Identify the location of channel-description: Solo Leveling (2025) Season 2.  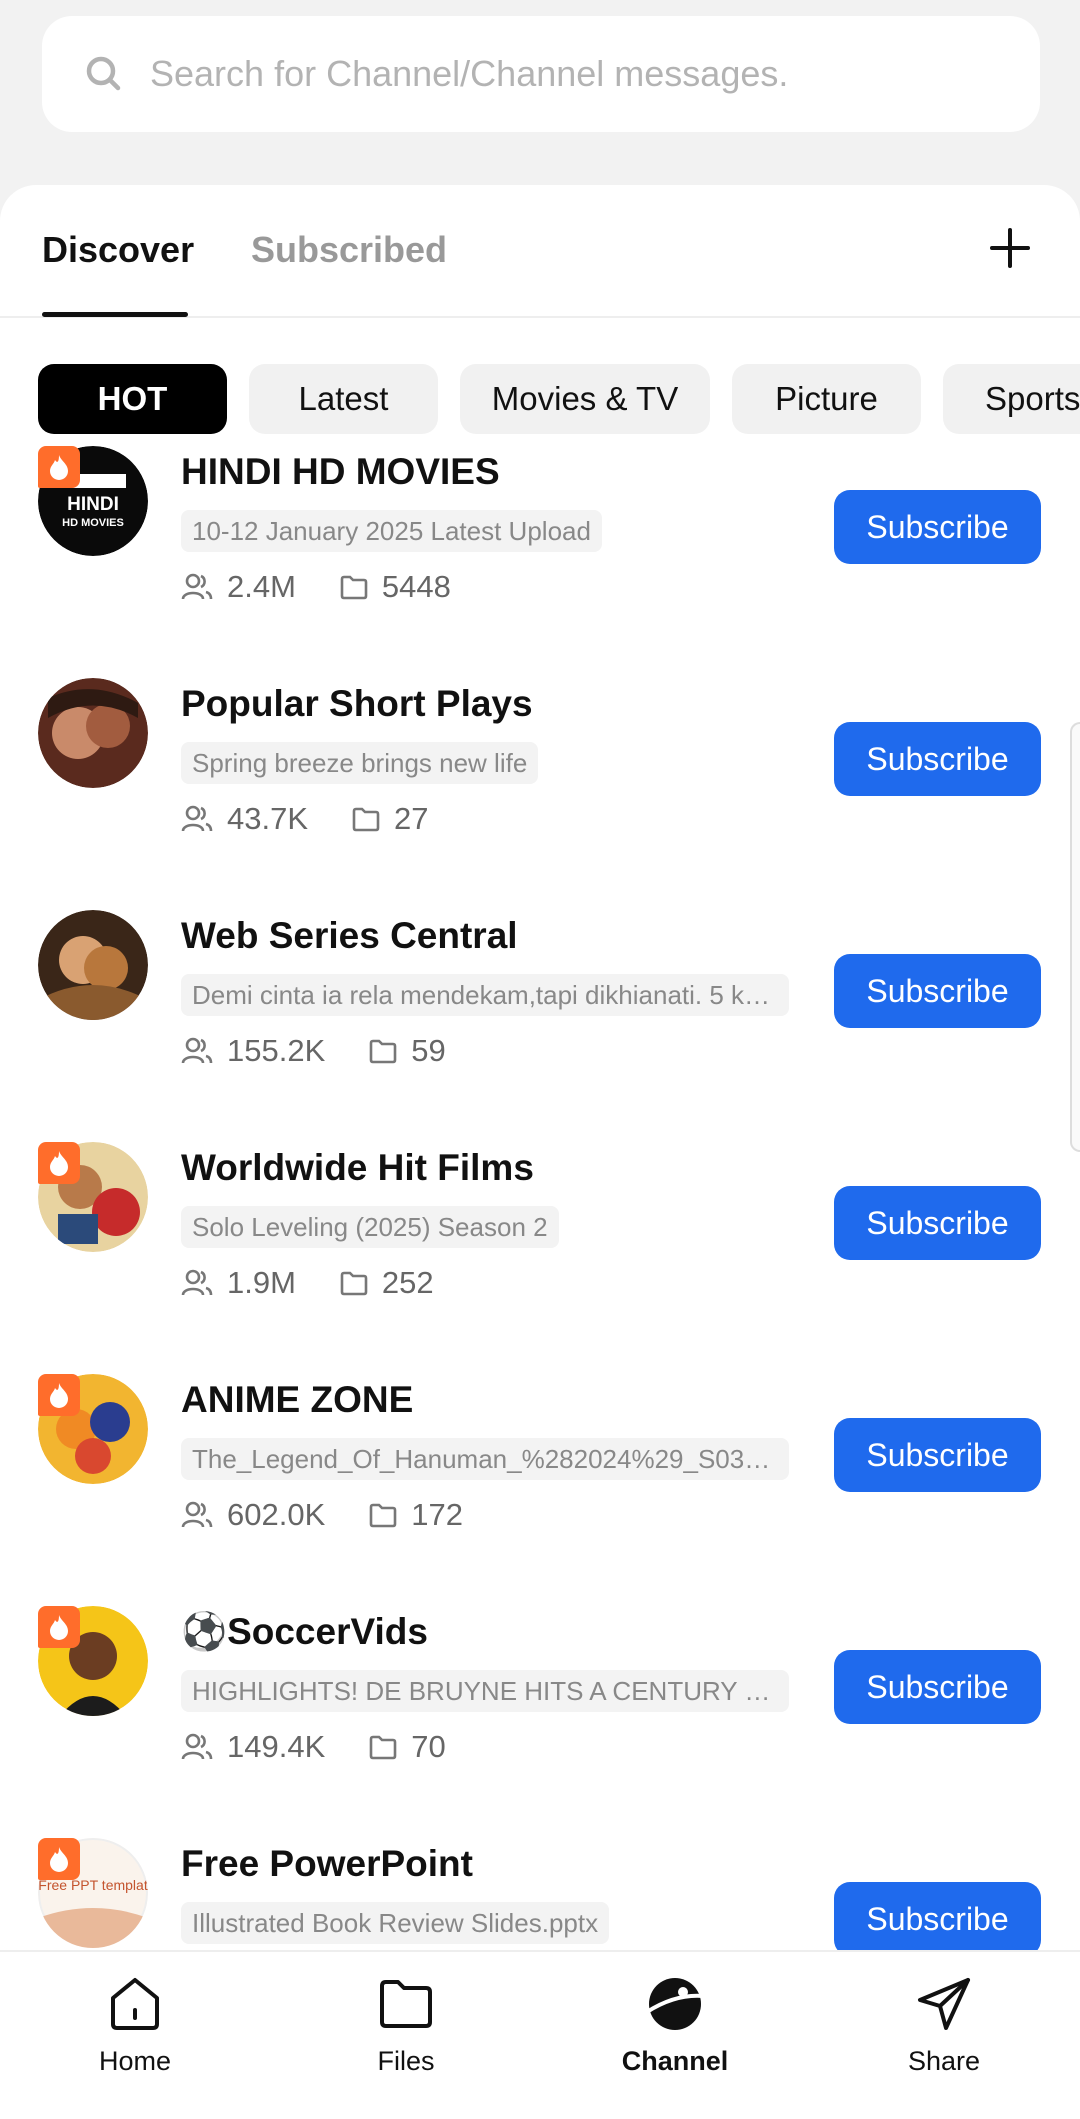
(370, 1227).